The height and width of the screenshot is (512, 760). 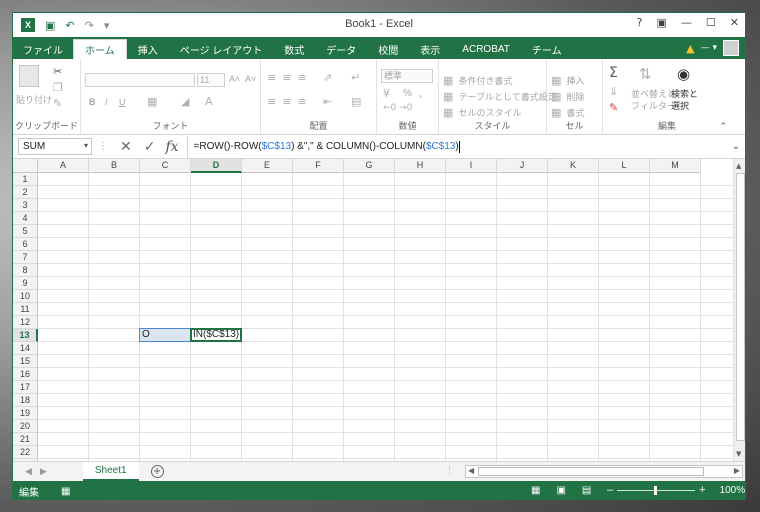 What do you see at coordinates (103, 146) in the screenshot?
I see `resize-handle-icon: ⋮` at bounding box center [103, 146].